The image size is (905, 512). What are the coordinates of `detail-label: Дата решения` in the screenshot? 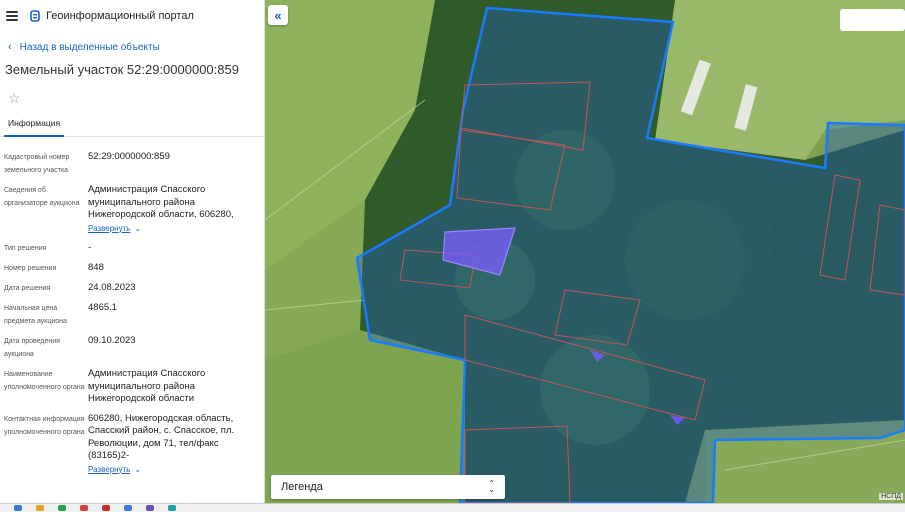 It's located at (27, 288).